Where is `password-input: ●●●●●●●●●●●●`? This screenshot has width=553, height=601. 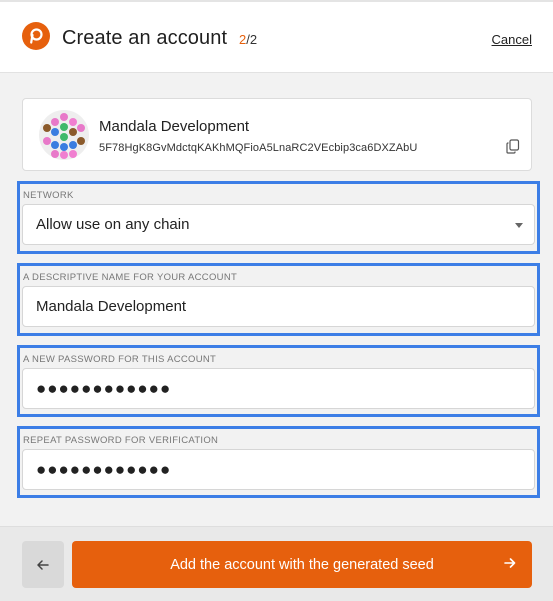 password-input: ●●●●●●●●●●●● is located at coordinates (278, 388).